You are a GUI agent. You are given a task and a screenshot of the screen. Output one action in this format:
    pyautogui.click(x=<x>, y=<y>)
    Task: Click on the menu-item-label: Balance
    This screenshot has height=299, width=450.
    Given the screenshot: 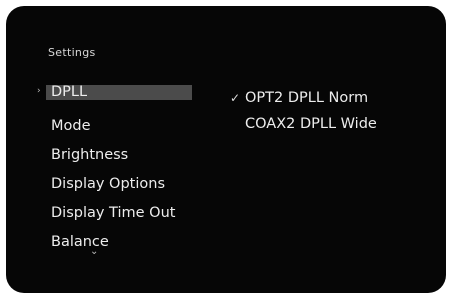 What is the action you would take?
    pyautogui.click(x=80, y=242)
    